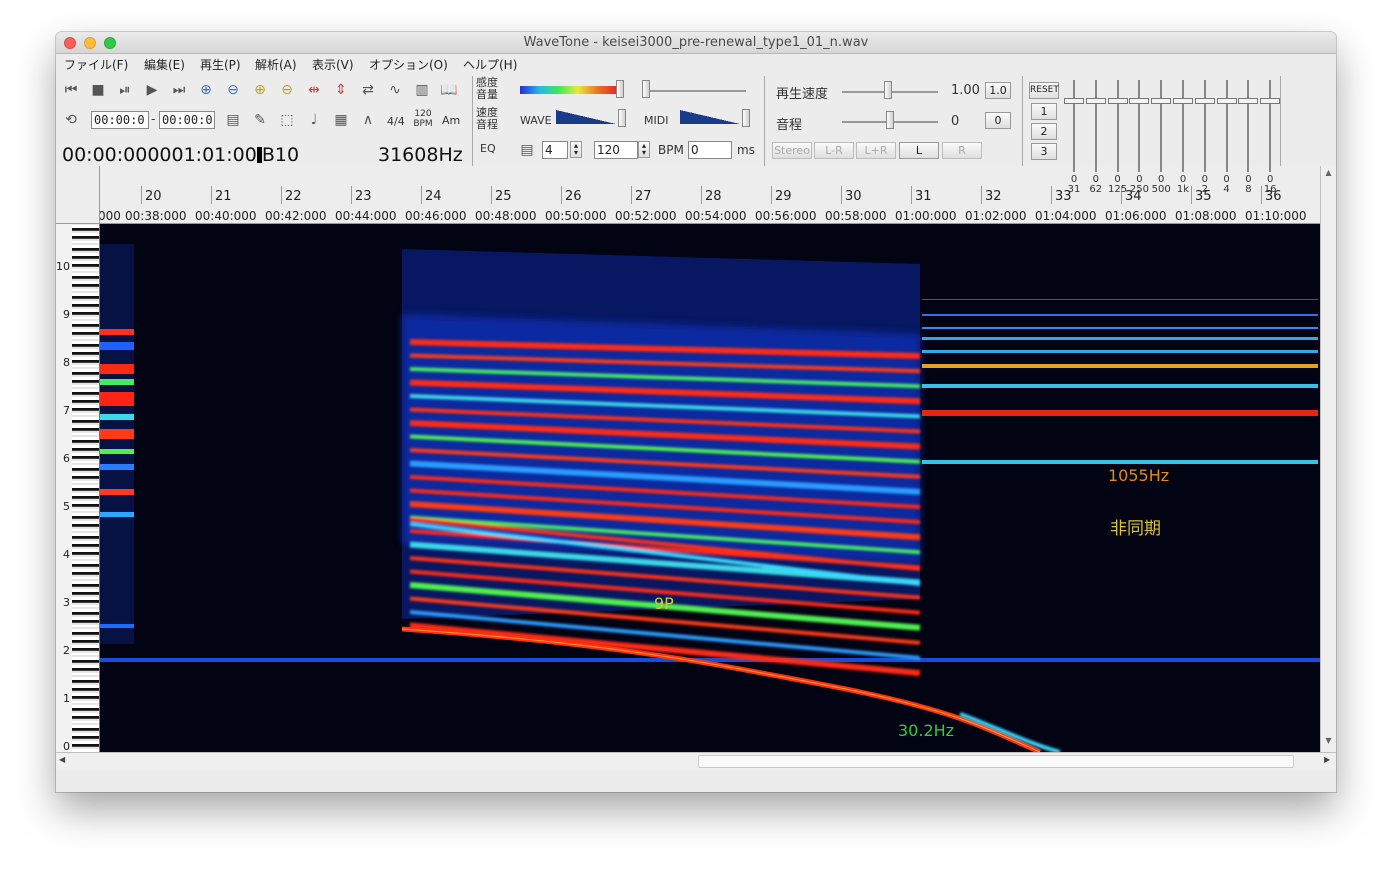  What do you see at coordinates (1044, 90) in the screenshot?
I see `eq-reset-button: RESET` at bounding box center [1044, 90].